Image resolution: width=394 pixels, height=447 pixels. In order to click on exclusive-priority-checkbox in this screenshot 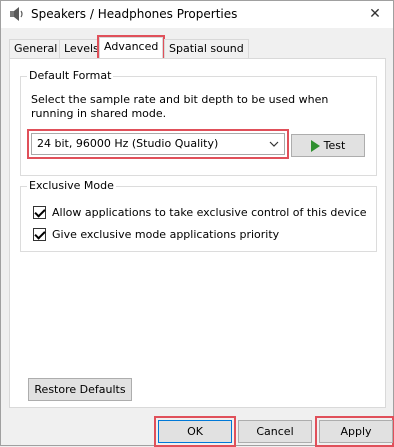, I will do `click(39, 234)`.